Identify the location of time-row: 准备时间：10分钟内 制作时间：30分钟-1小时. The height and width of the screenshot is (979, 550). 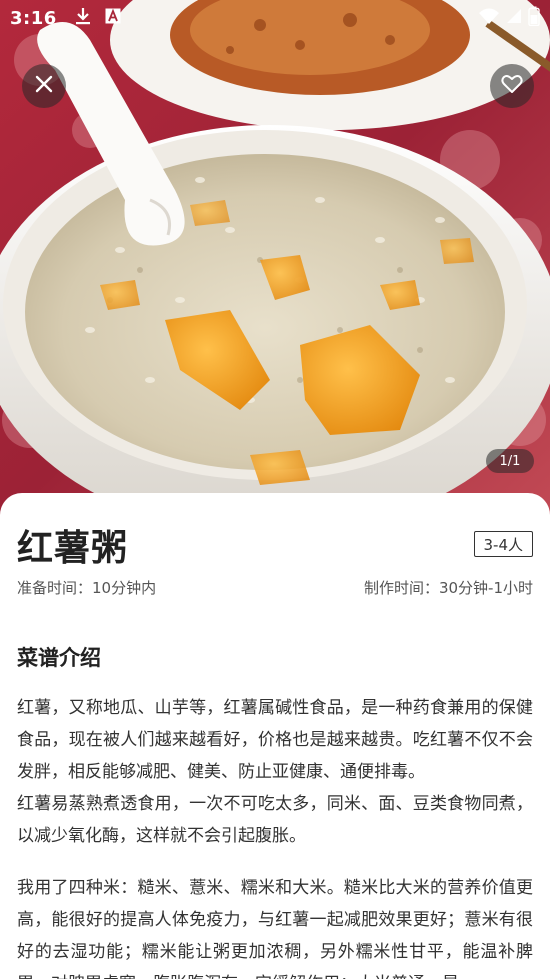
(275, 587).